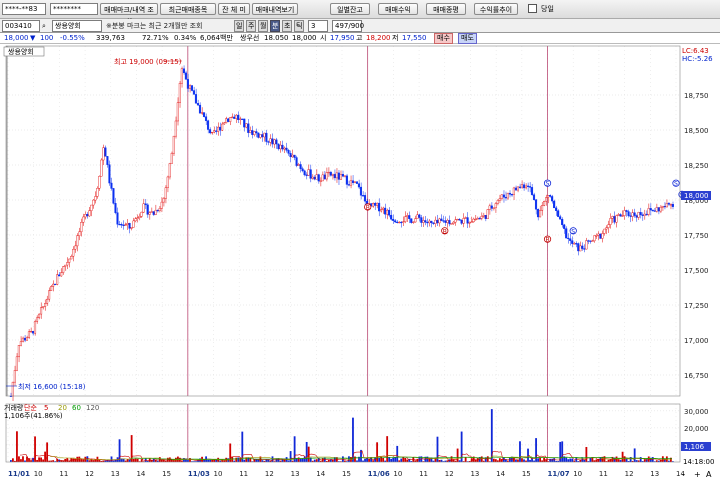  Describe the element at coordinates (696, 166) in the screenshot. I see `y-tick-label: 18,250` at that location.